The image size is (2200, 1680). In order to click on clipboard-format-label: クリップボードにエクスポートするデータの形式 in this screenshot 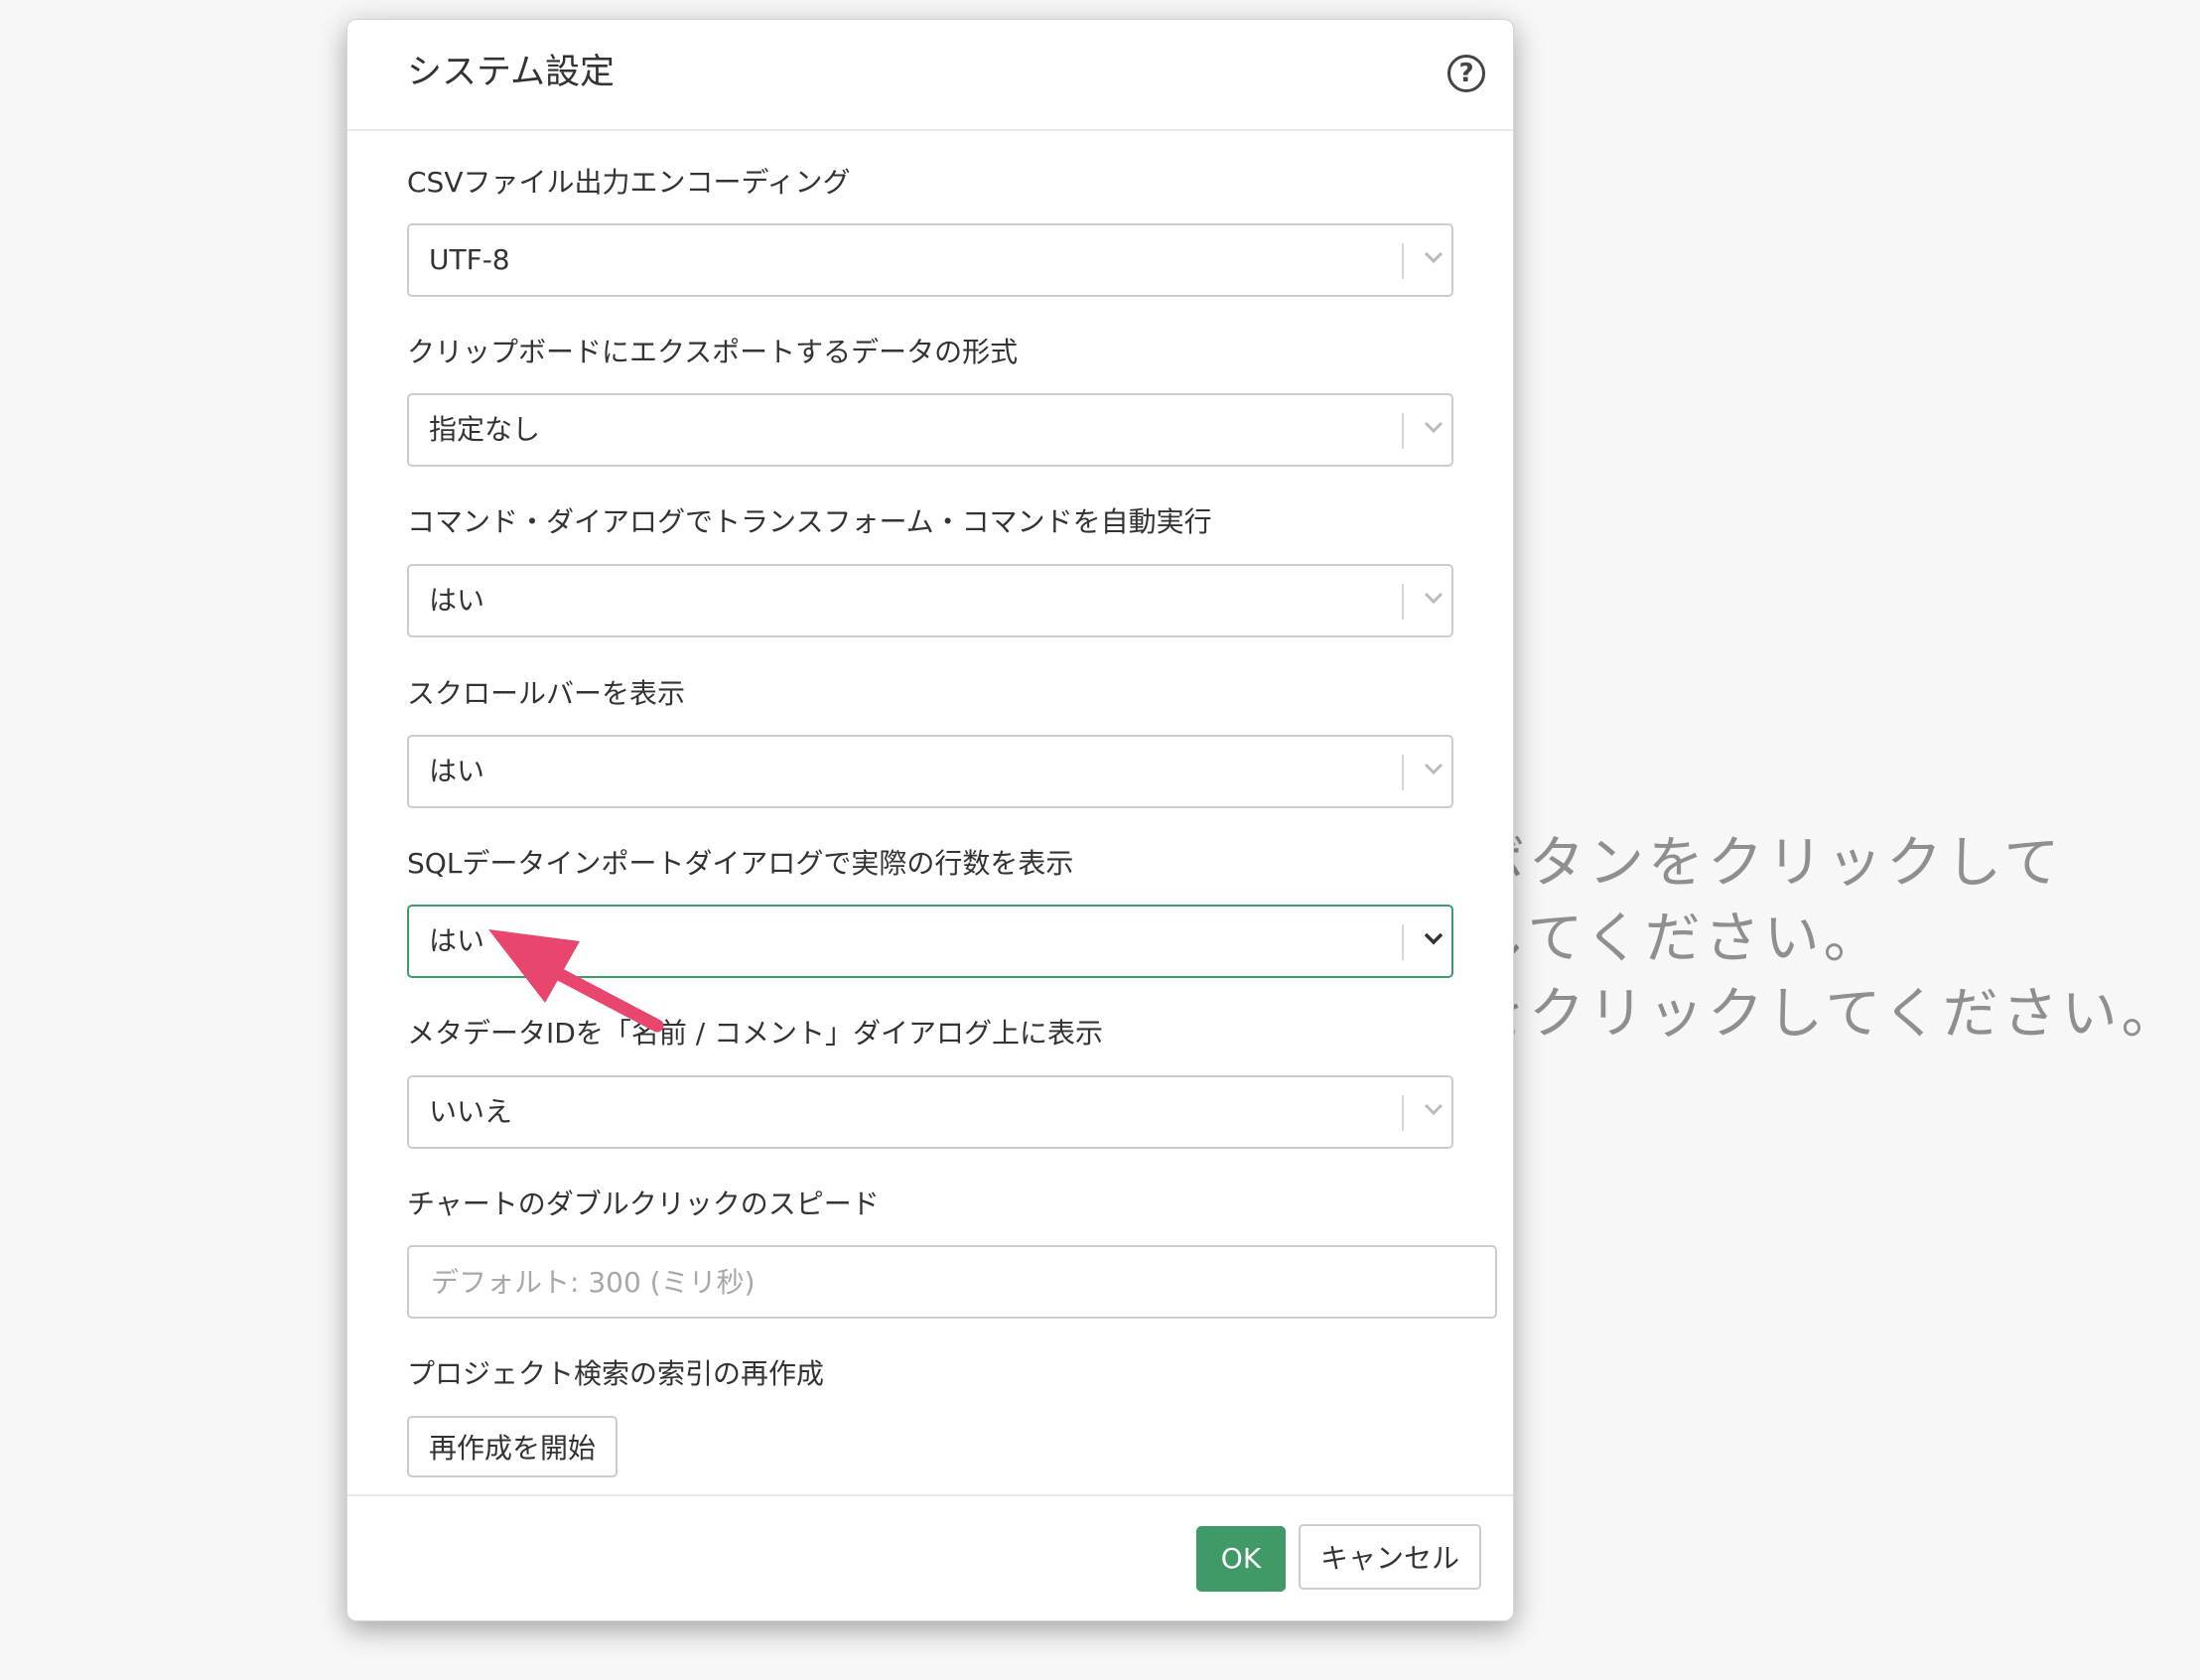, I will do `click(713, 352)`.